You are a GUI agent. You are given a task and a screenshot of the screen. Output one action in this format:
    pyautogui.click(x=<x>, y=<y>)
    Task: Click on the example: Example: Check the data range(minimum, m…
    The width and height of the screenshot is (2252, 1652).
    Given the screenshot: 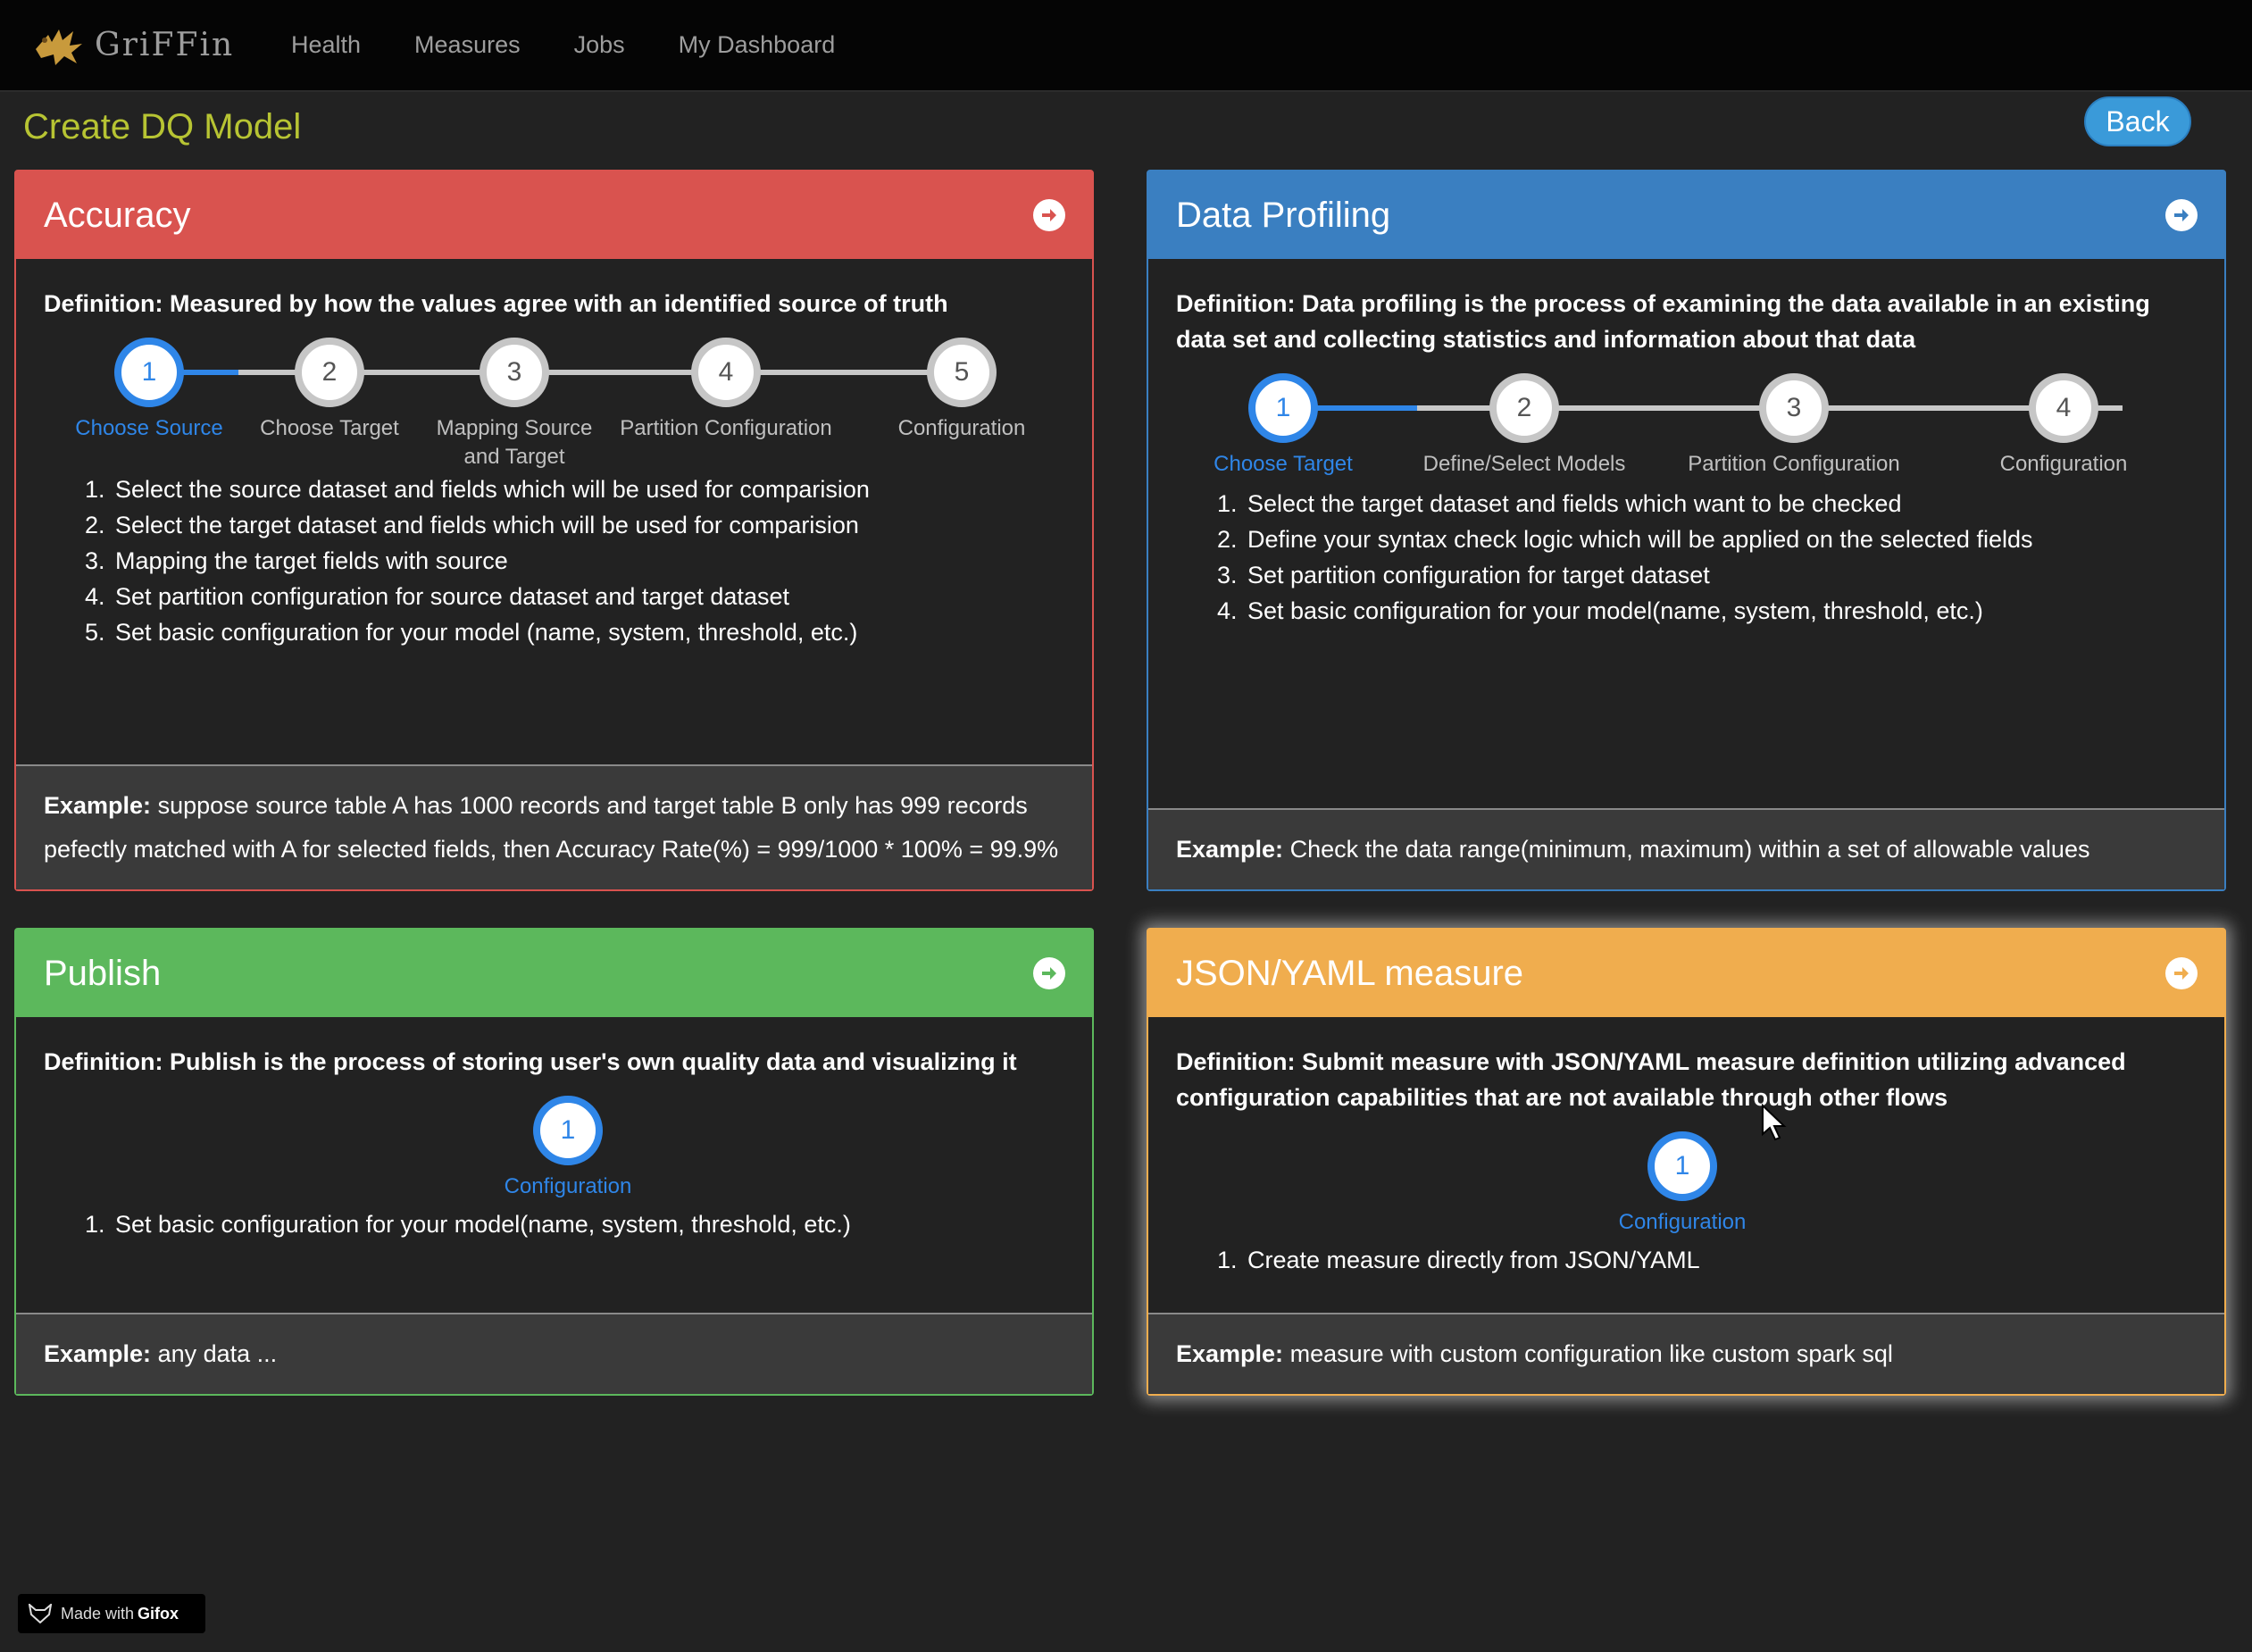 What is the action you would take?
    pyautogui.click(x=1686, y=848)
    